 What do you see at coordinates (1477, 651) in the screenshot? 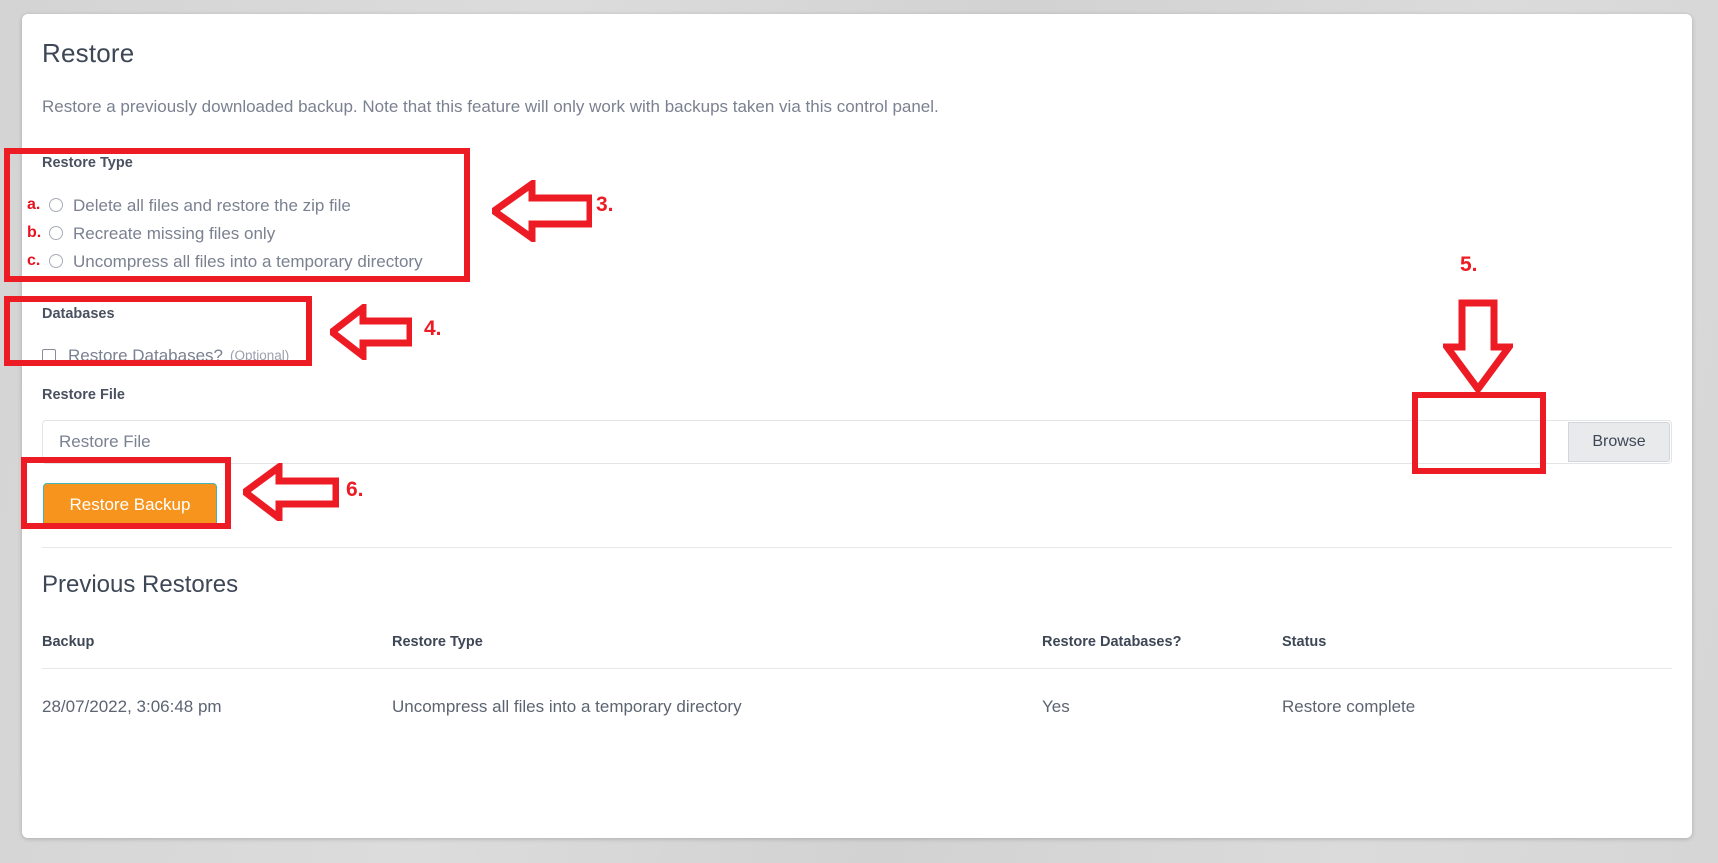
I see `column-header-status: Status` at bounding box center [1477, 651].